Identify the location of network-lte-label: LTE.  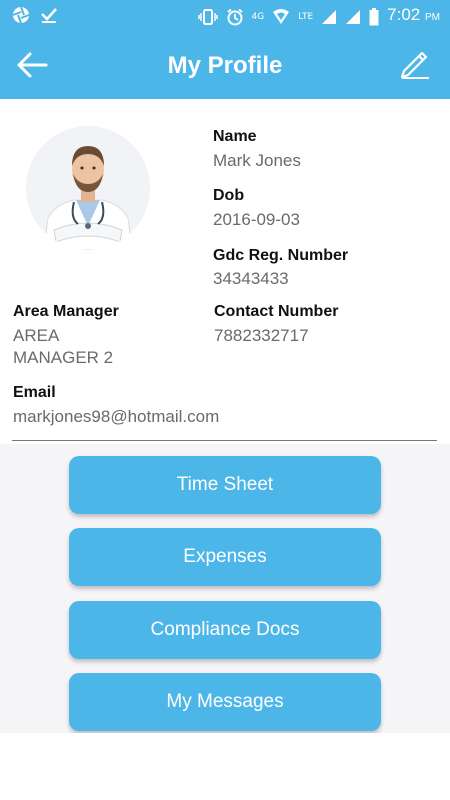
(306, 16).